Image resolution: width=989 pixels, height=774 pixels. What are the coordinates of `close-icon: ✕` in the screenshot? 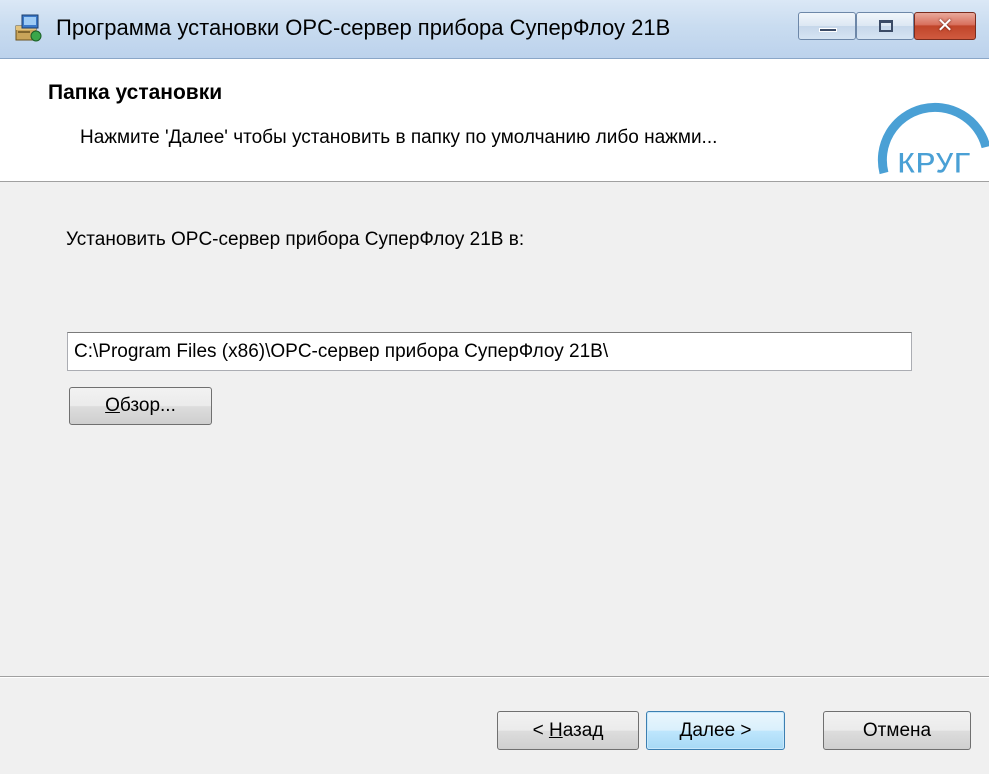 It's located at (945, 26).